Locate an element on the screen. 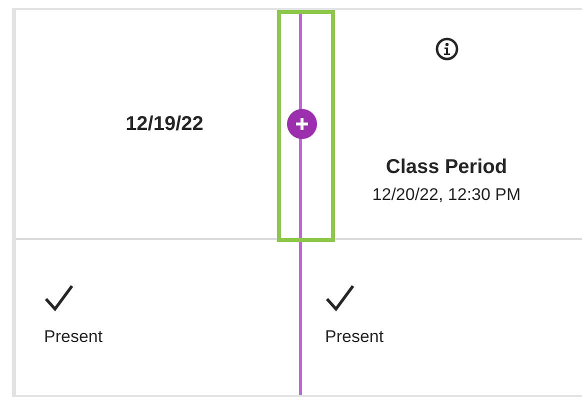 This screenshot has width=582, height=400. info-icon is located at coordinates (446, 49).